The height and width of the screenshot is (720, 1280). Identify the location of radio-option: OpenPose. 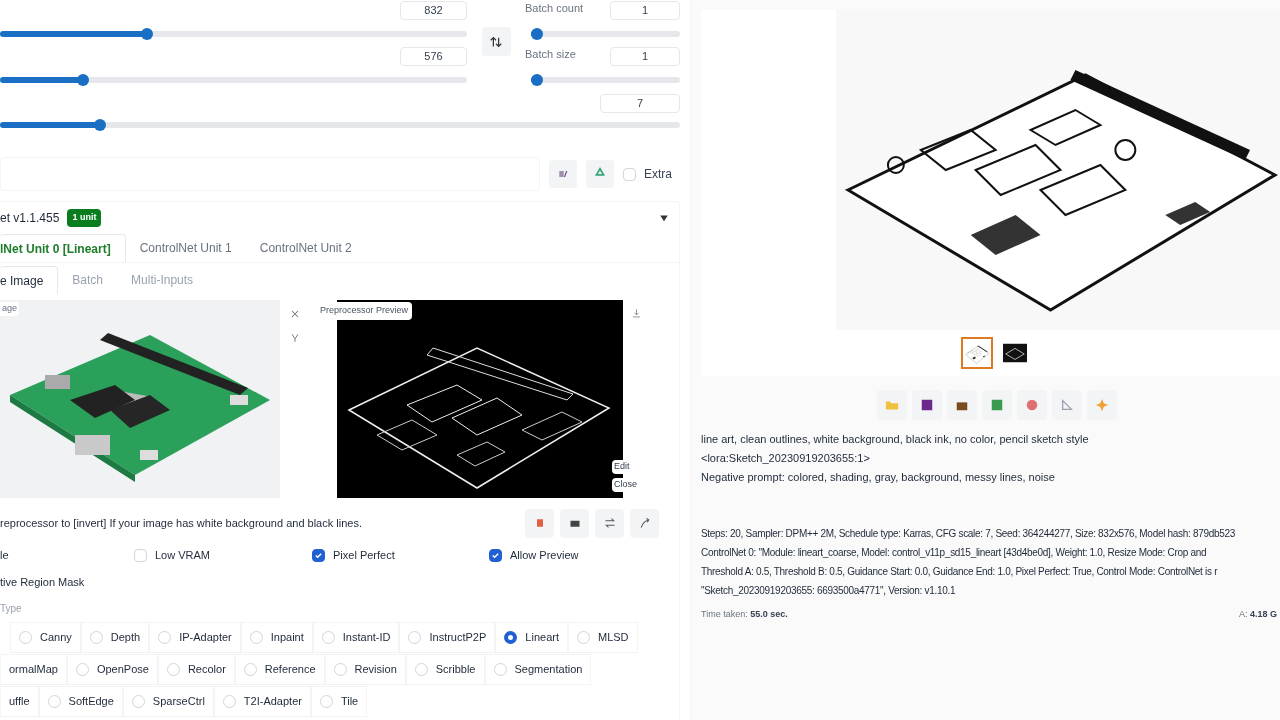
(112, 669).